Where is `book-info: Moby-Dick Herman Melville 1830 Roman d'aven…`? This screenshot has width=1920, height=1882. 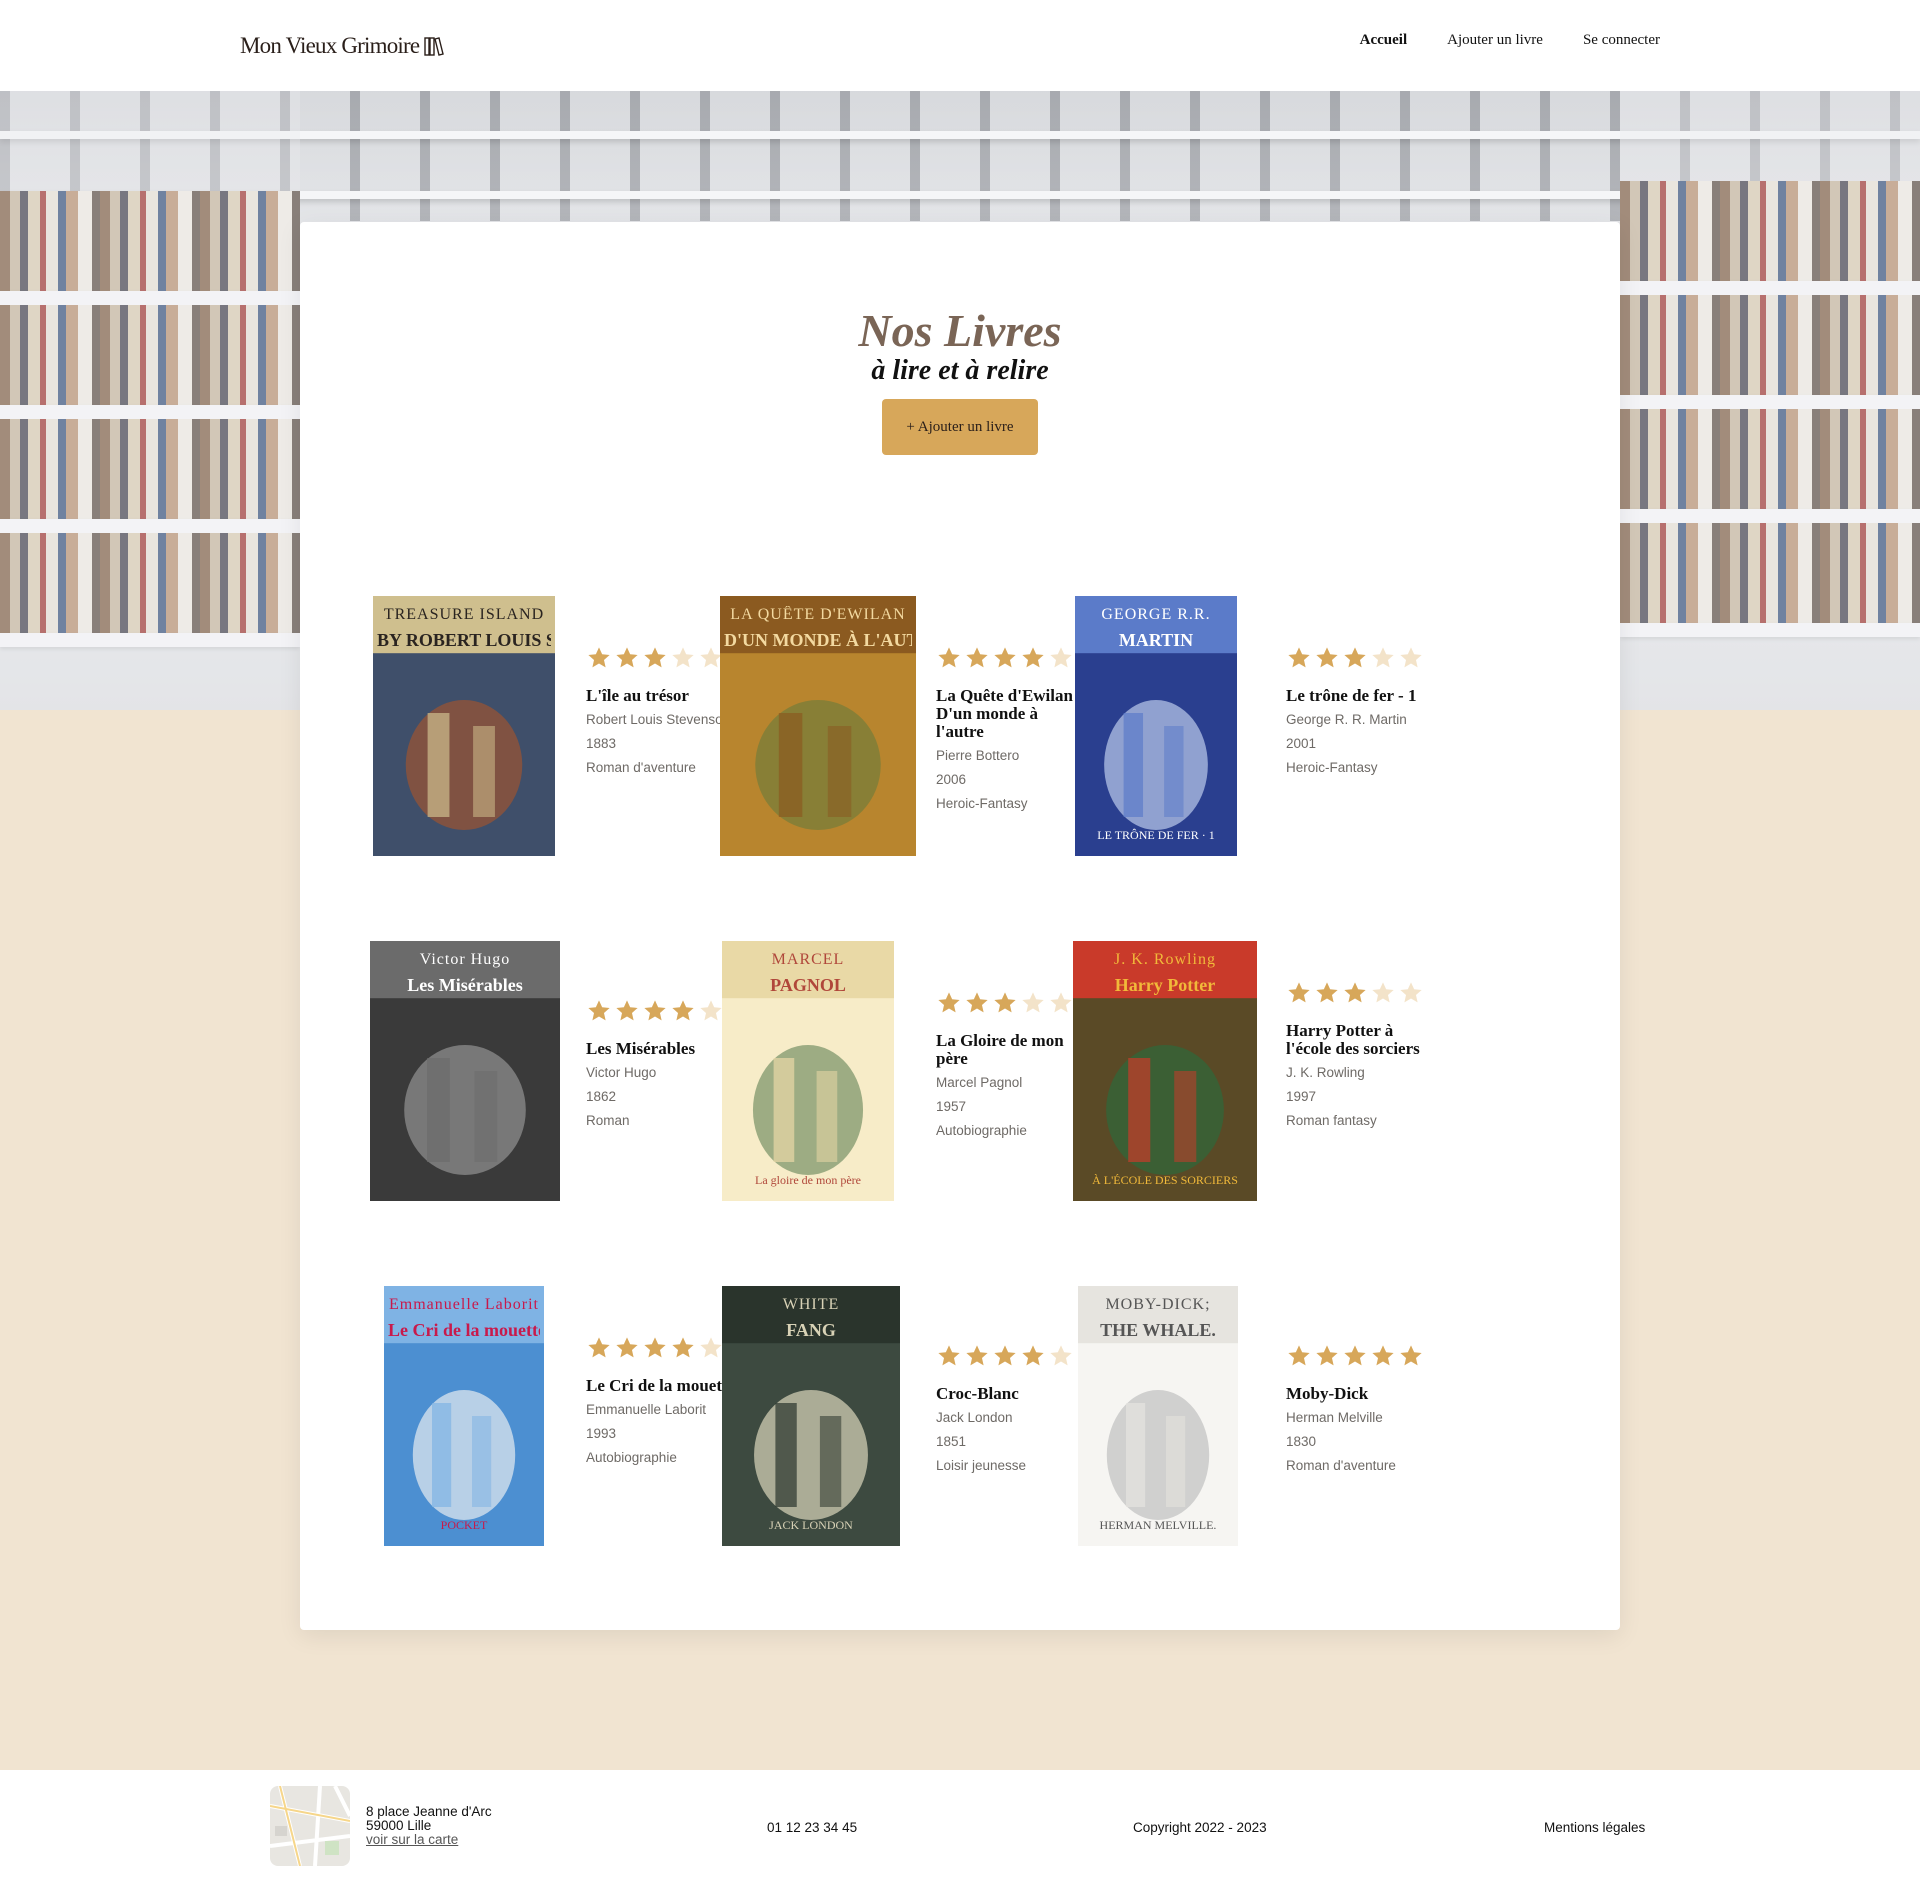 book-info: Moby-Dick Herman Melville 1830 Roman d'aven… is located at coordinates (1361, 1408).